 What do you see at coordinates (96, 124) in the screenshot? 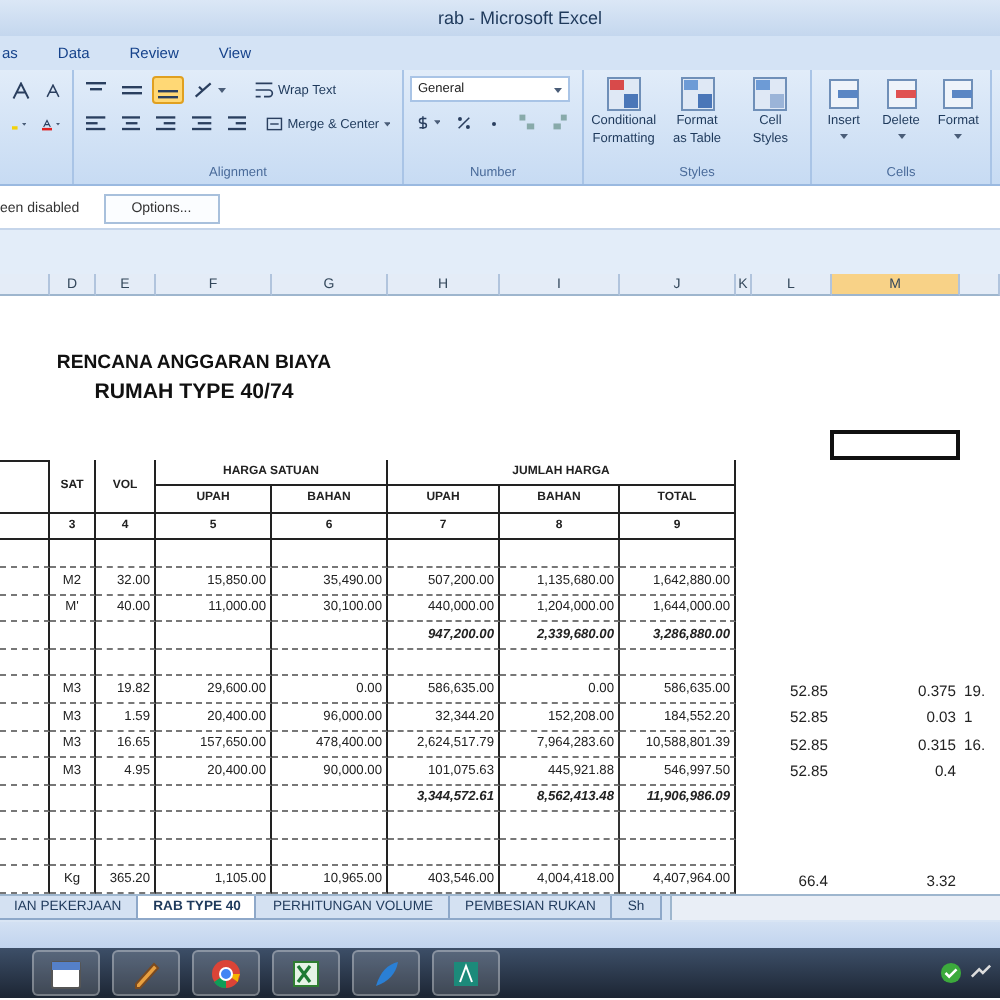
I see `align-left-icon` at bounding box center [96, 124].